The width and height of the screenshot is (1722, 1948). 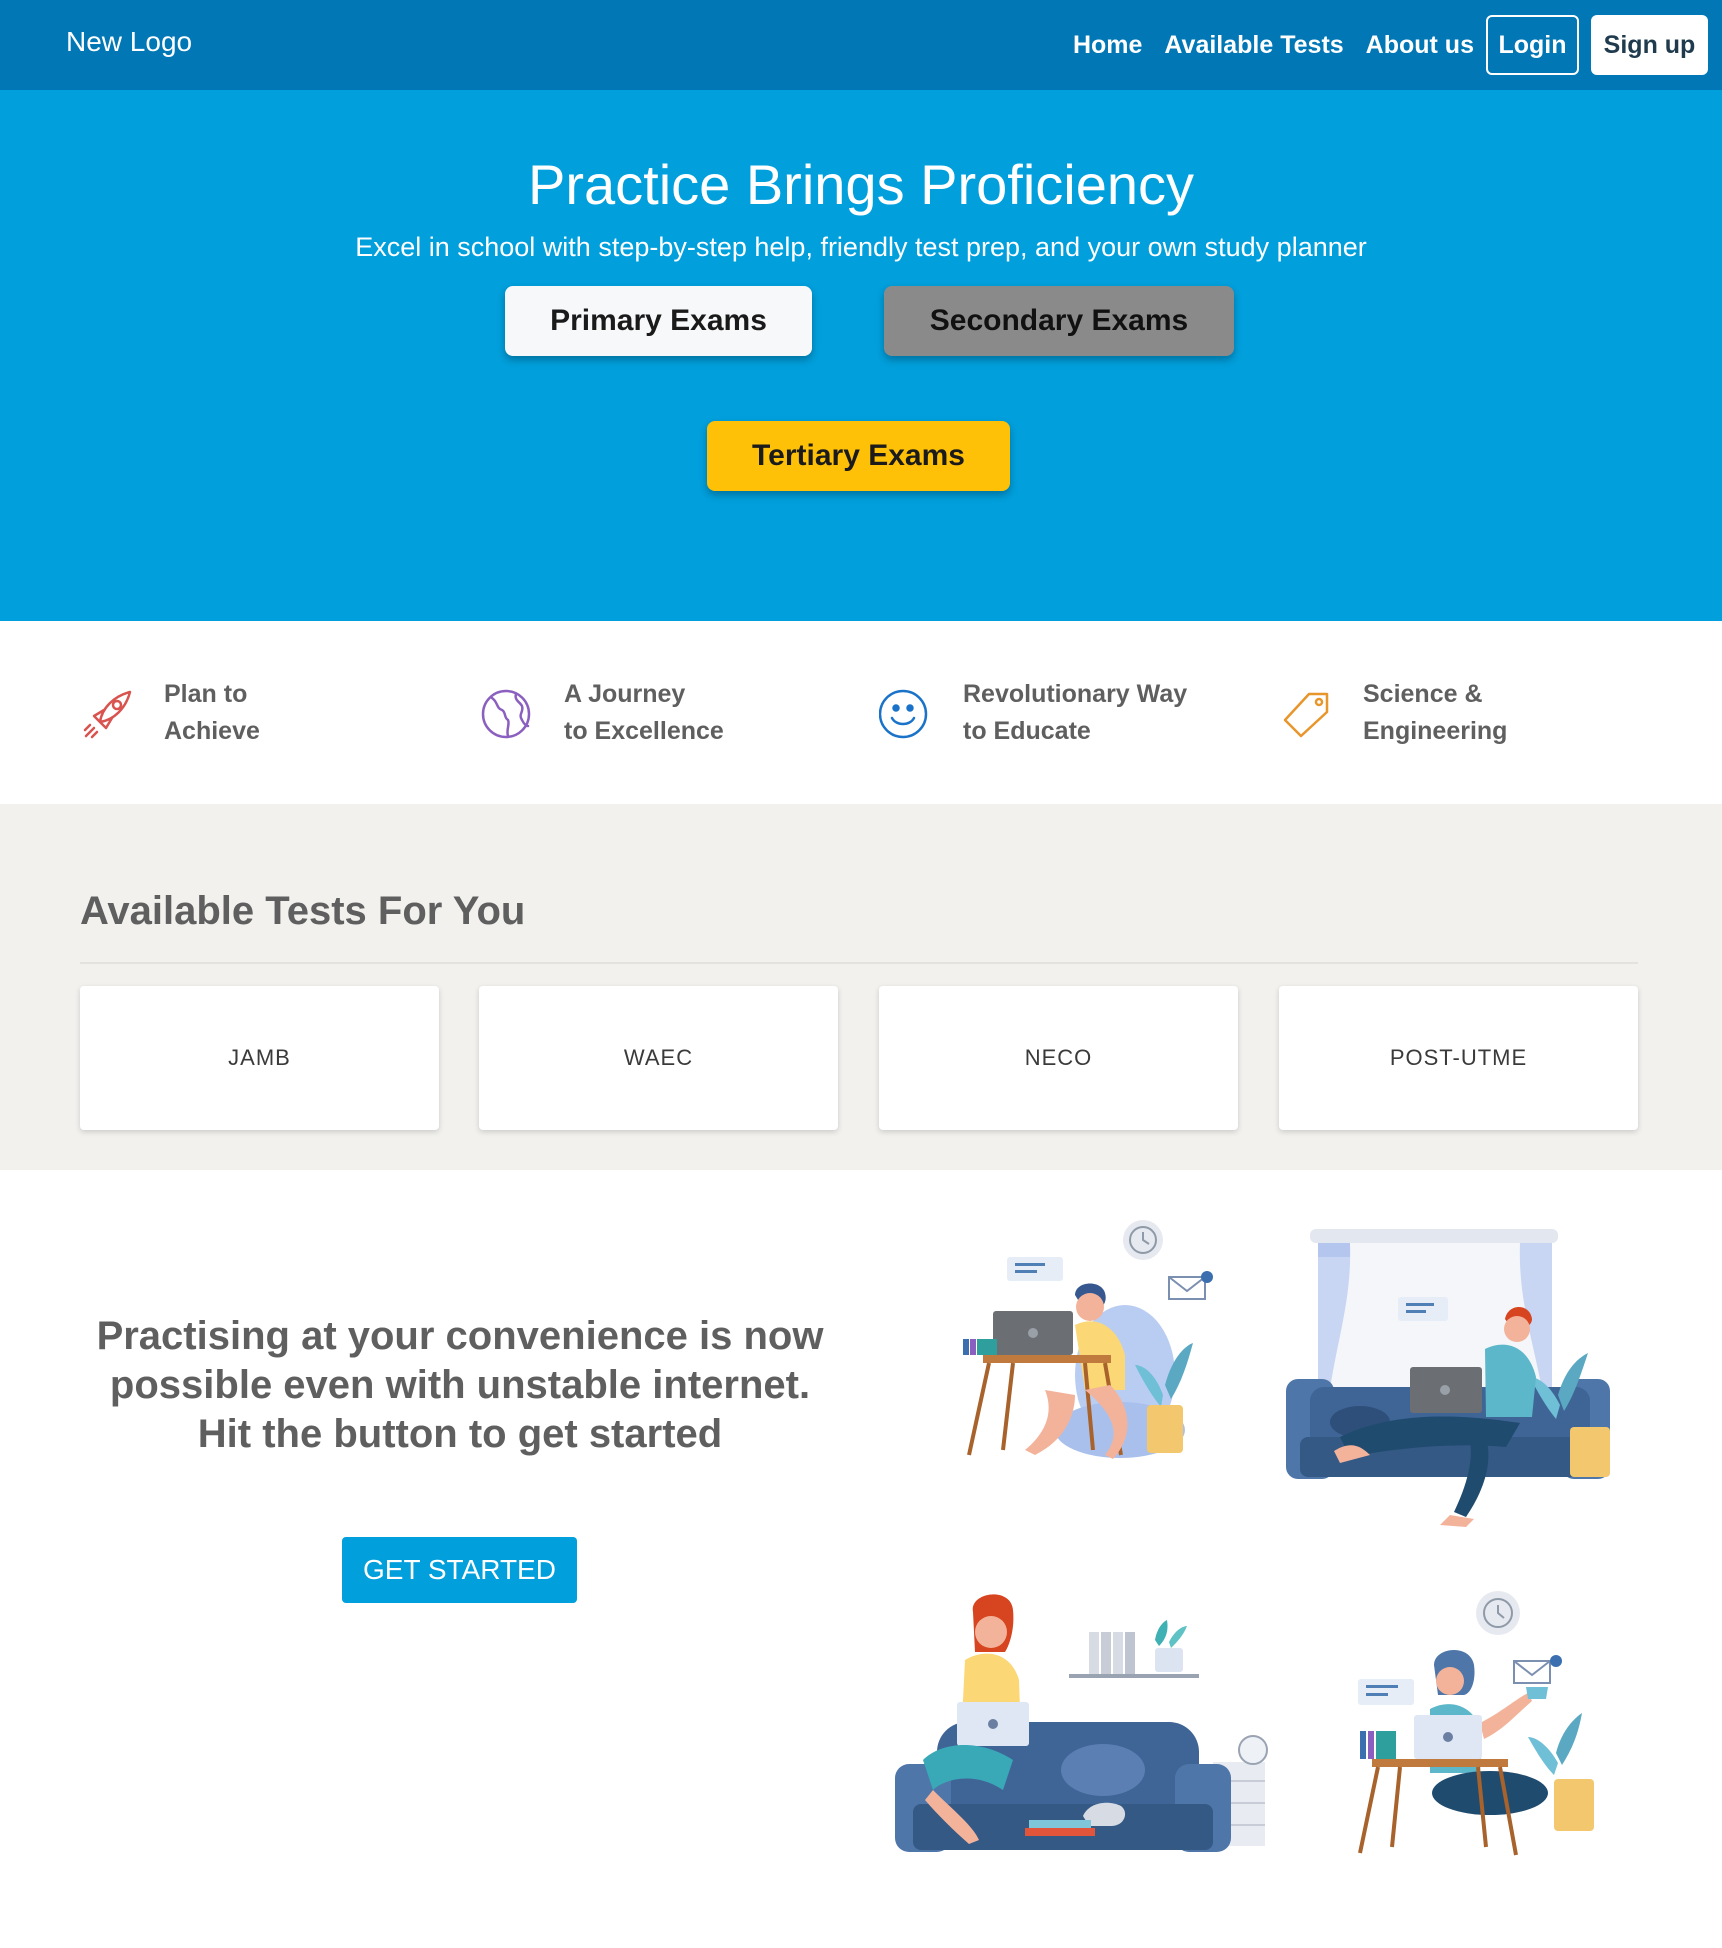 What do you see at coordinates (259, 1058) in the screenshot?
I see `test-card-jamb: JAMB` at bounding box center [259, 1058].